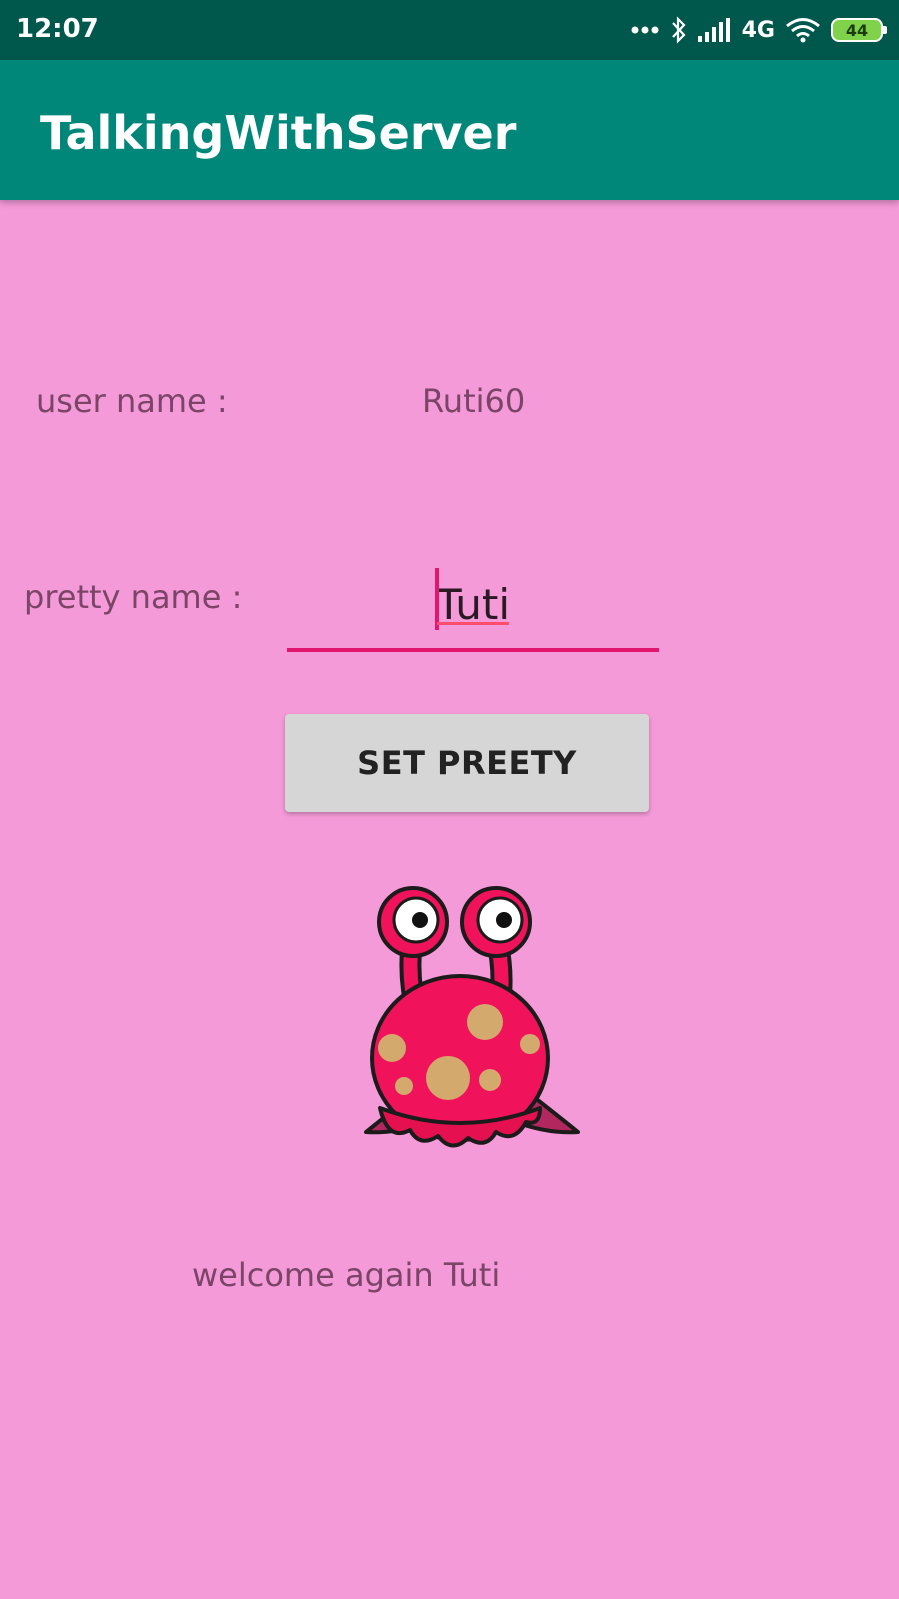 This screenshot has height=1599, width=899. What do you see at coordinates (859, 30) in the screenshot?
I see `battery-icon: 44` at bounding box center [859, 30].